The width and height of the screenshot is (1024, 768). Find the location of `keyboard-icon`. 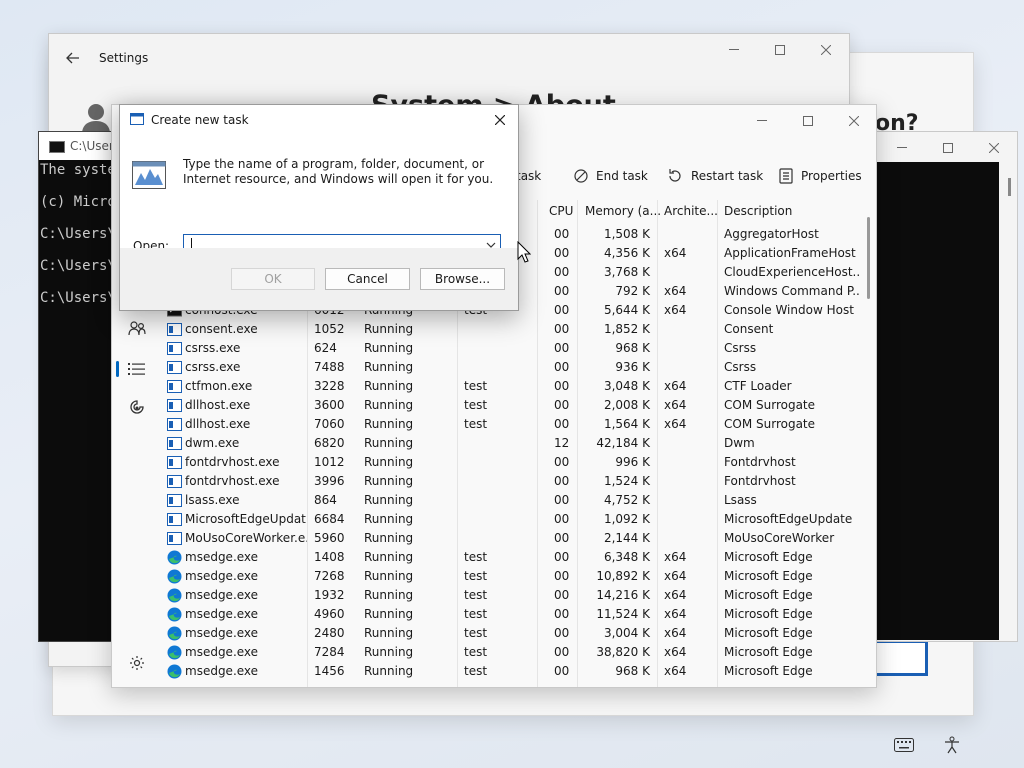

keyboard-icon is located at coordinates (904, 745).